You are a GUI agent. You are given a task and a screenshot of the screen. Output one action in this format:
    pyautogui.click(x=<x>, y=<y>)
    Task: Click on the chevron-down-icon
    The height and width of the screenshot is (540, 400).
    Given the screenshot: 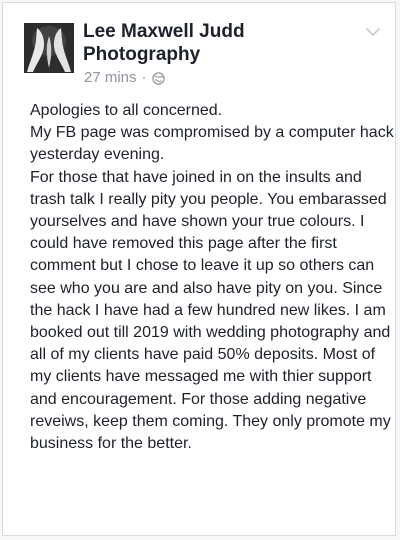 What is the action you would take?
    pyautogui.click(x=373, y=31)
    